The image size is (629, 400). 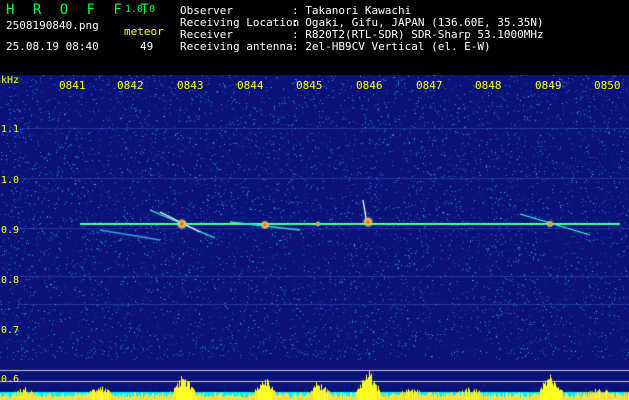 I want to click on freq-unit-label: kHz, so click(x=10, y=80).